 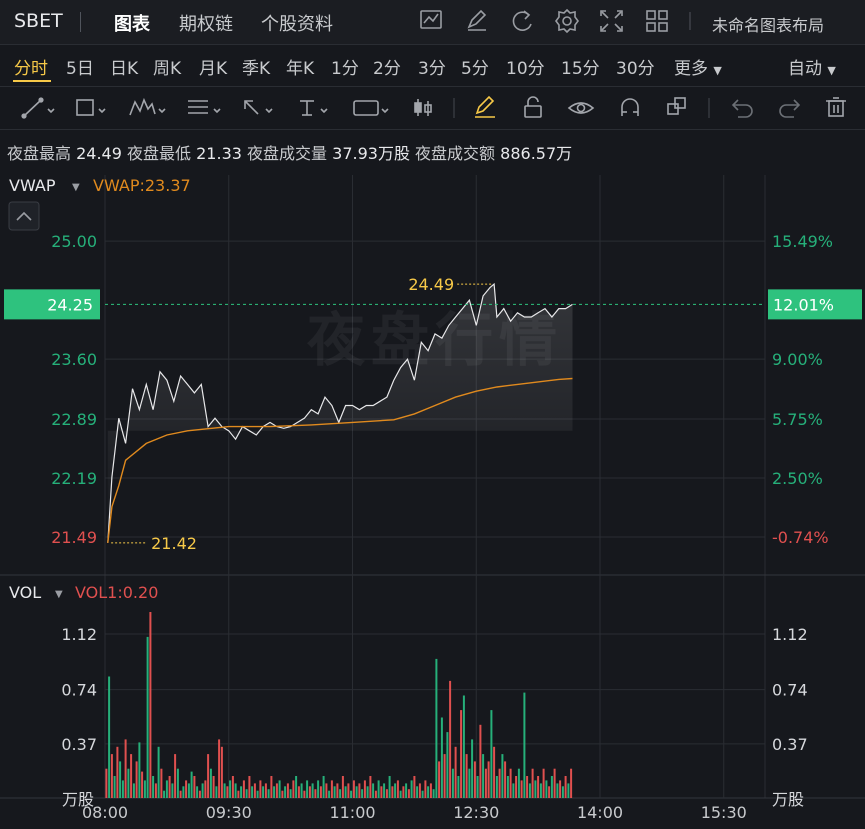 What do you see at coordinates (256, 66) in the screenshot?
I see `period-quarter: 季K` at bounding box center [256, 66].